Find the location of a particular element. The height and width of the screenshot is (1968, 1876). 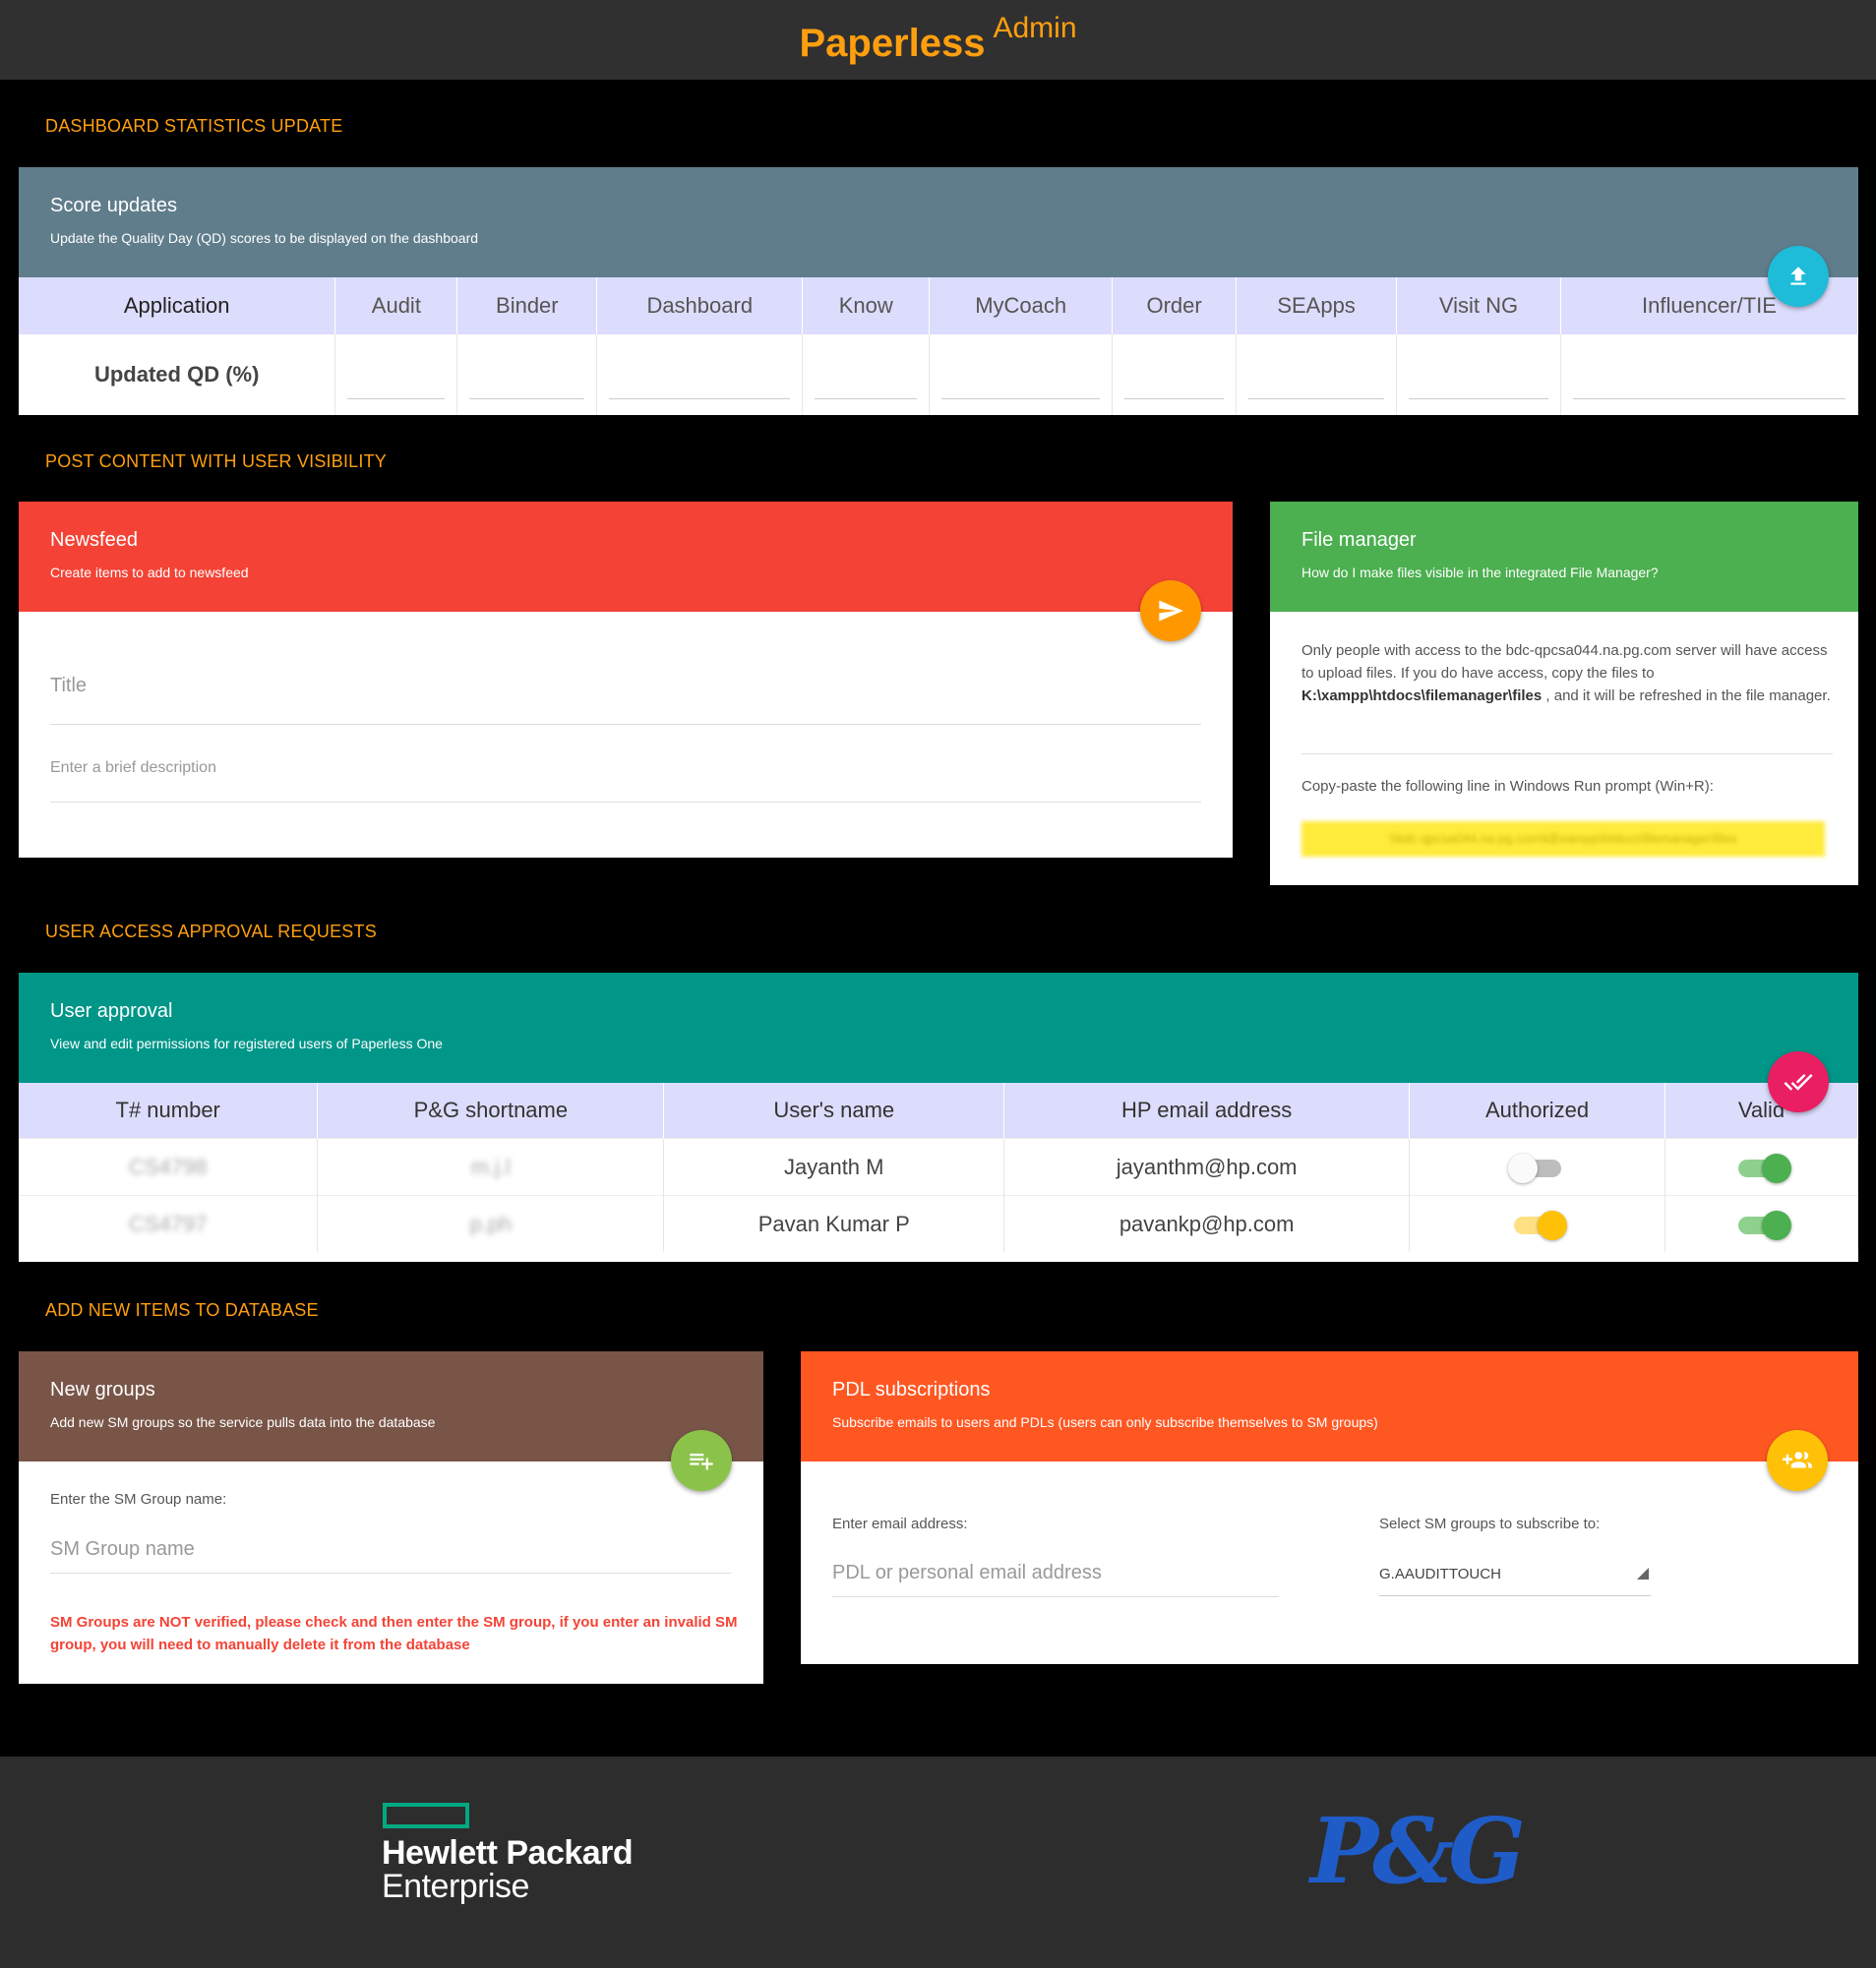

score-input-know is located at coordinates (866, 384).